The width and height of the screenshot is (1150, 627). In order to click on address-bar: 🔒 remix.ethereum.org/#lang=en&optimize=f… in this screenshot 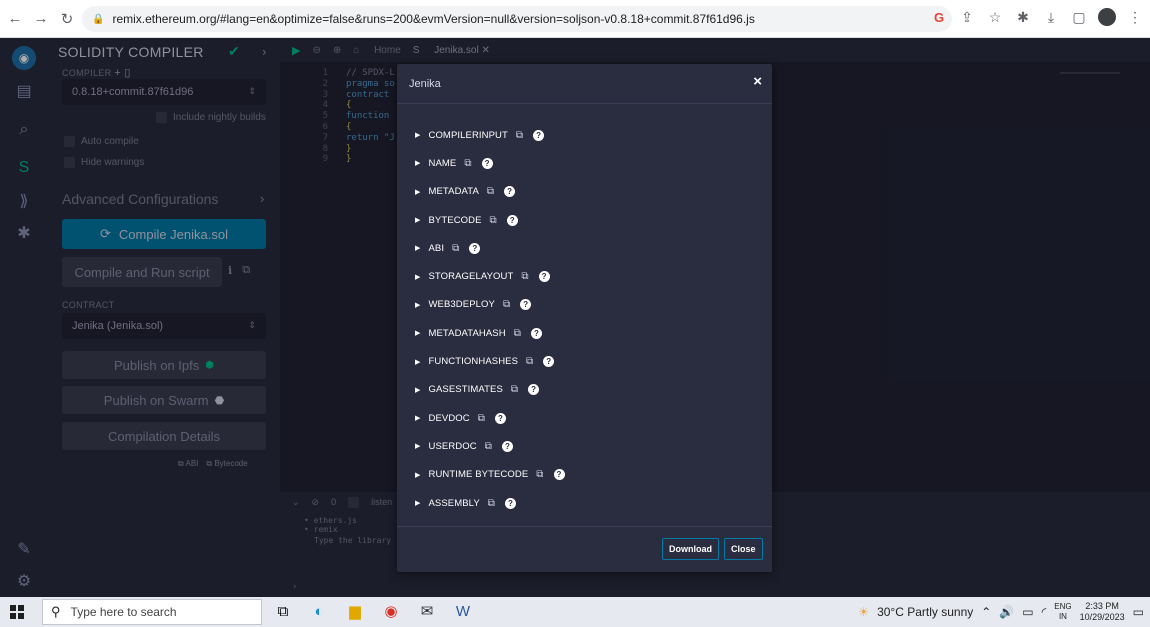, I will do `click(517, 19)`.